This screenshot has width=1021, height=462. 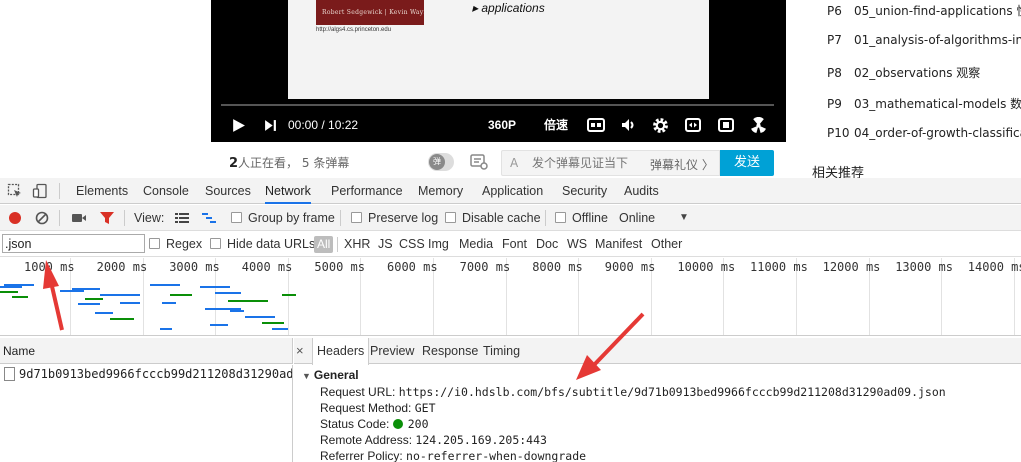 I want to click on danmaku-input, so click(x=587, y=163).